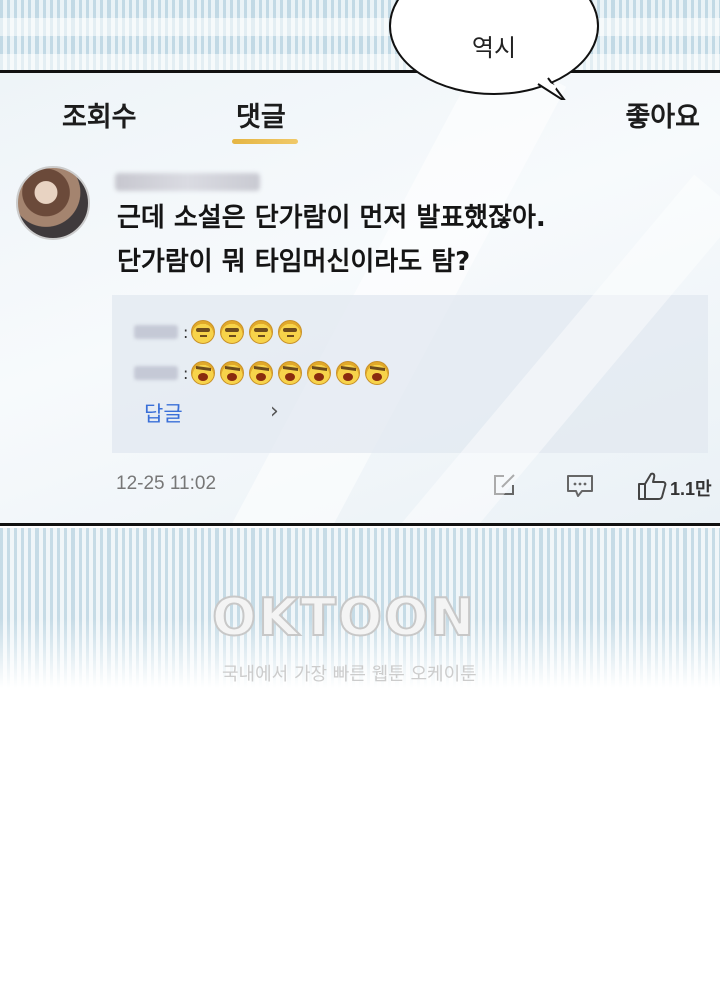 This screenshot has height=1000, width=720. I want to click on comment-icon, so click(580, 486).